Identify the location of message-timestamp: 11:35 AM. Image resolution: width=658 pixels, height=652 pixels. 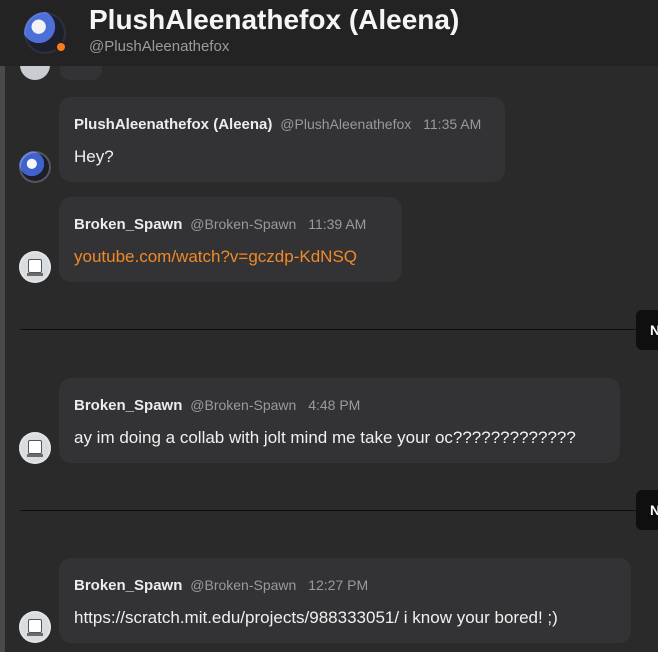
(452, 124).